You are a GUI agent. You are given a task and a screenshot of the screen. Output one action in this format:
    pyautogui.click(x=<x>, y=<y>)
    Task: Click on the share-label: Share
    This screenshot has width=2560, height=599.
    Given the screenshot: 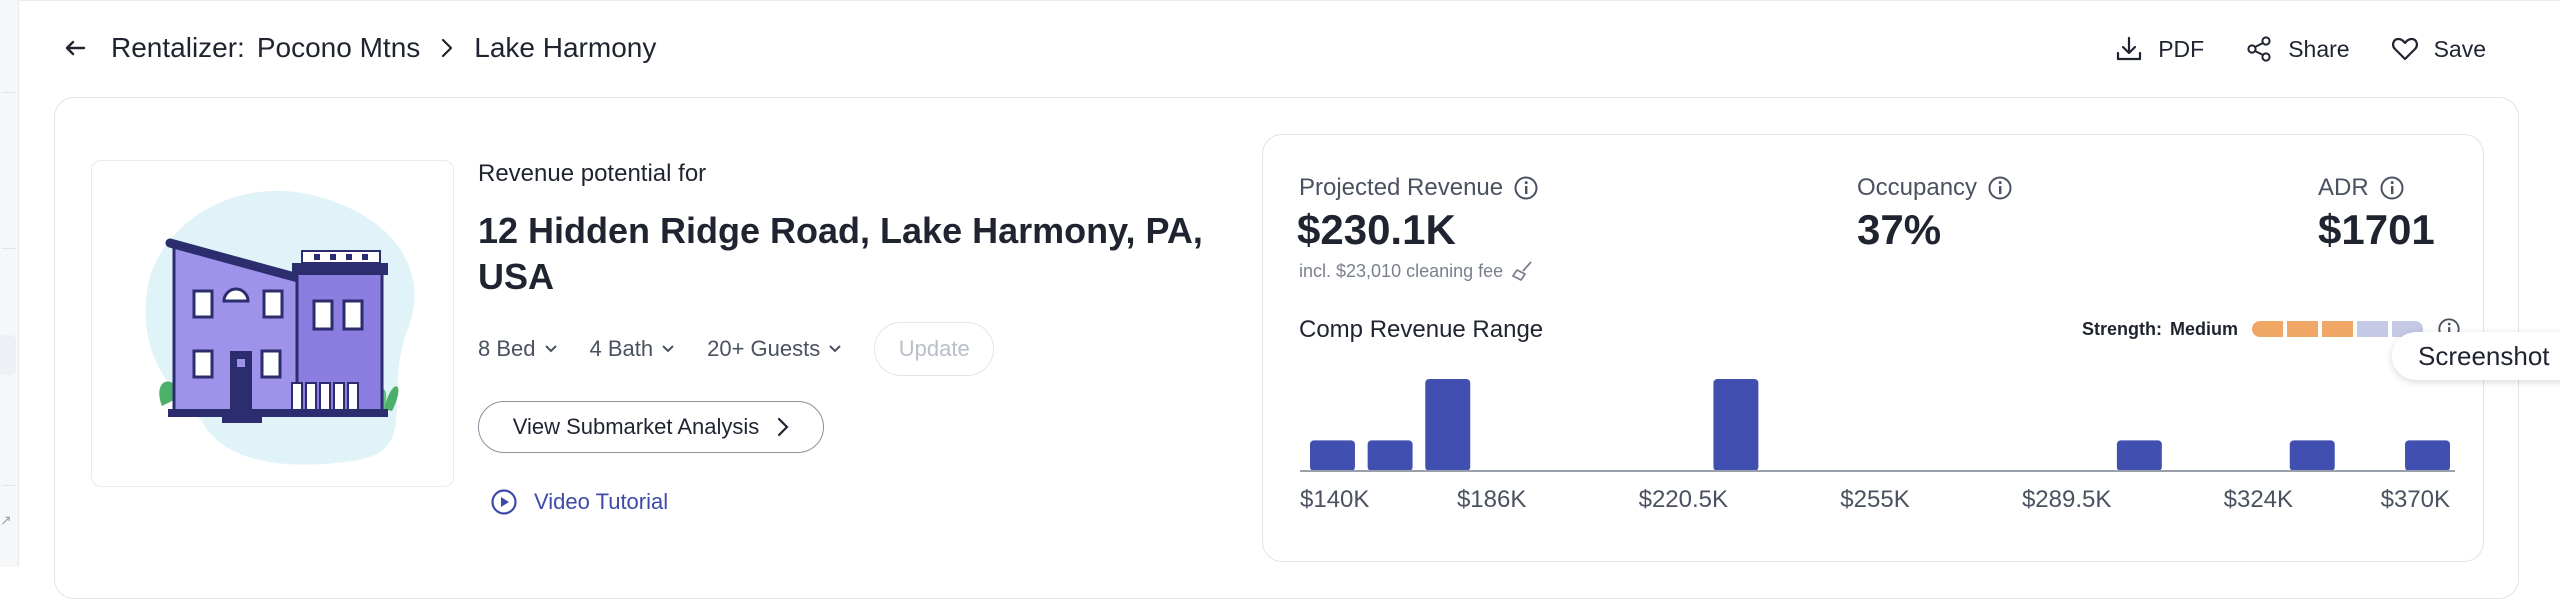 What is the action you would take?
    pyautogui.click(x=2319, y=48)
    